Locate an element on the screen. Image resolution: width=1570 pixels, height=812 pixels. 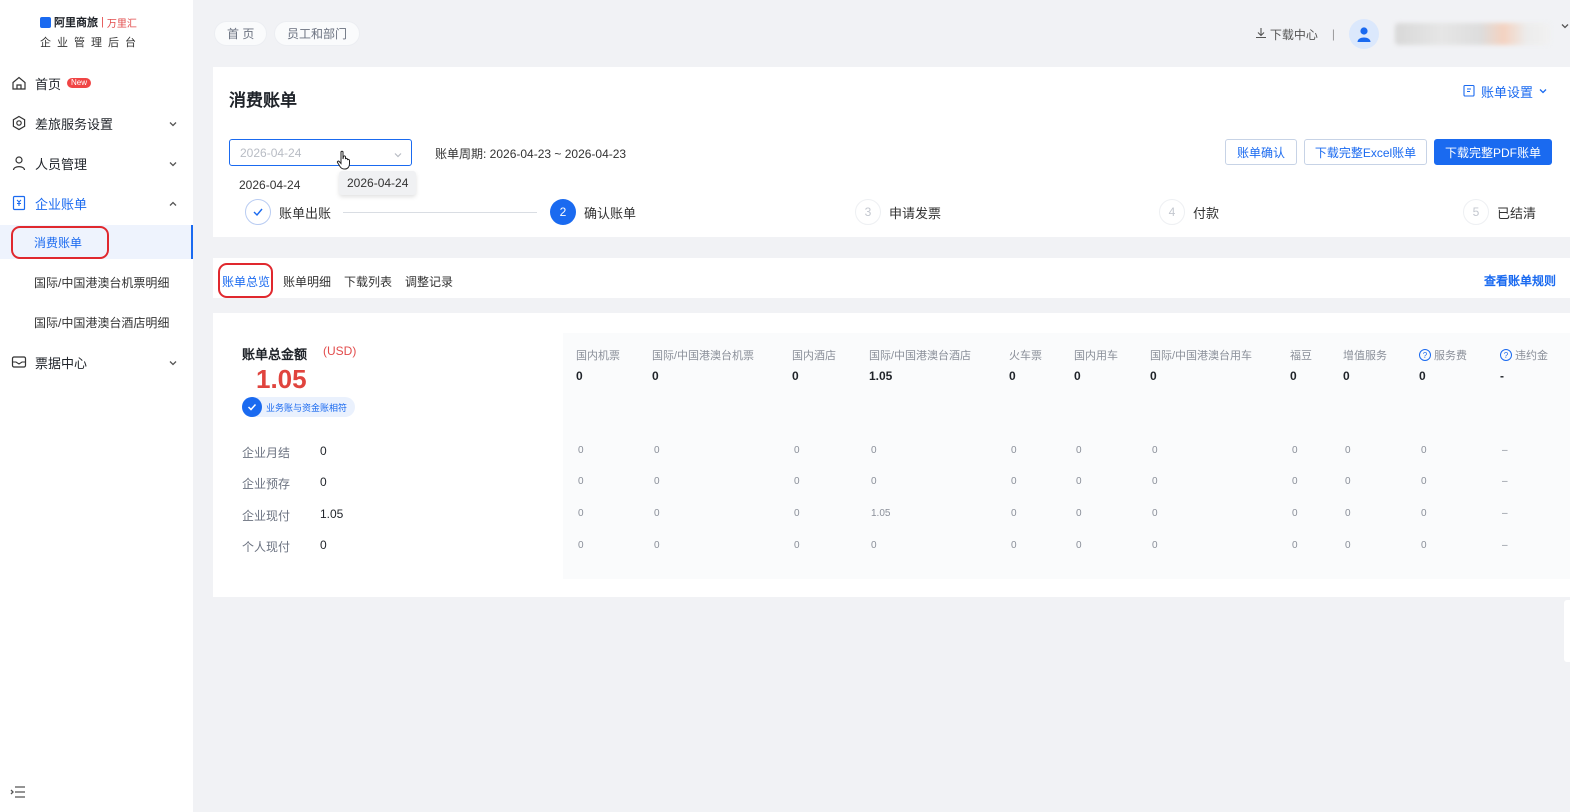
avatar is located at coordinates (1364, 34).